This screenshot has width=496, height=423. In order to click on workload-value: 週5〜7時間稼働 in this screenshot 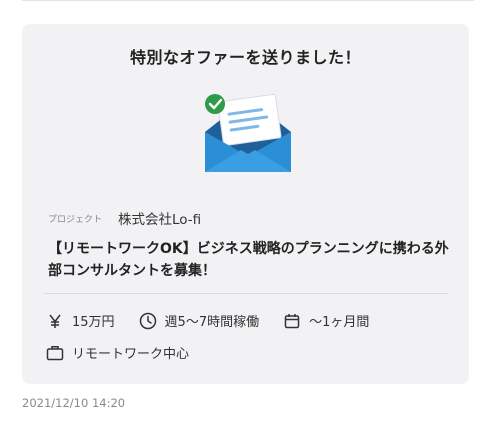, I will do `click(212, 322)`.